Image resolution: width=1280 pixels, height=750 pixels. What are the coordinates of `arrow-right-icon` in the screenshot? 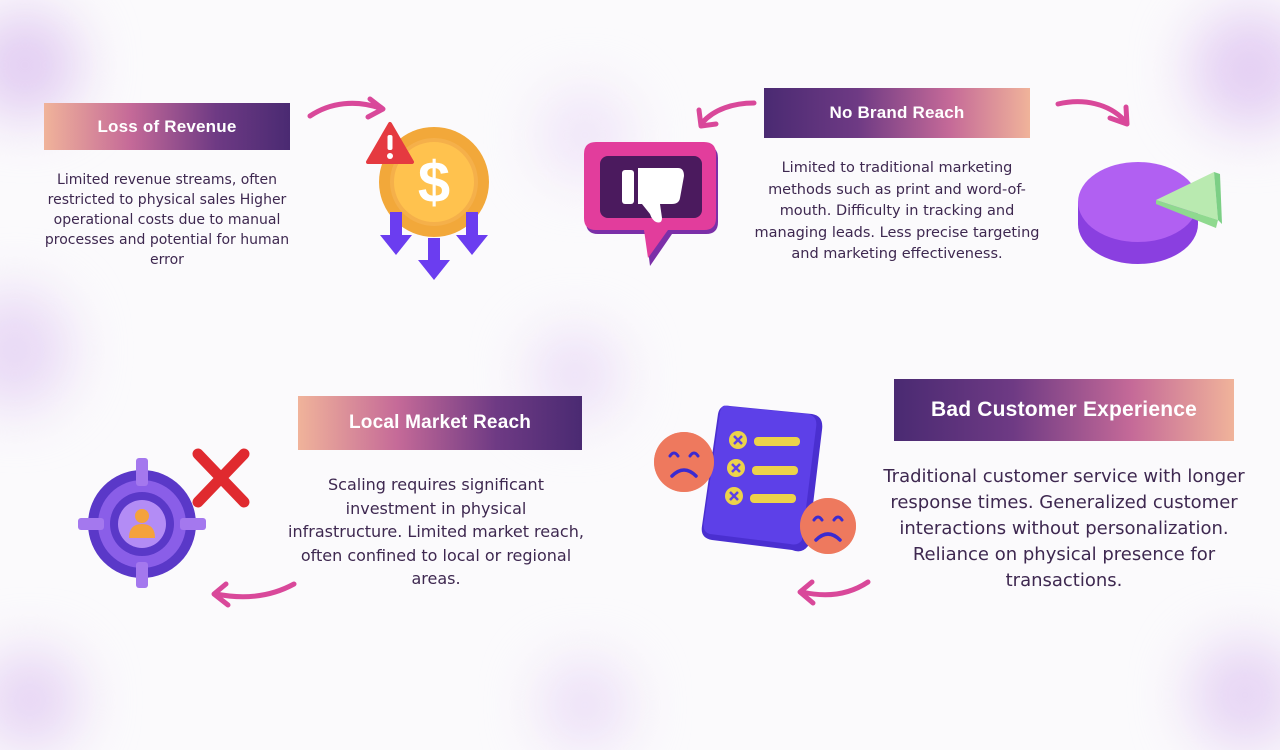 It's located at (1092, 113).